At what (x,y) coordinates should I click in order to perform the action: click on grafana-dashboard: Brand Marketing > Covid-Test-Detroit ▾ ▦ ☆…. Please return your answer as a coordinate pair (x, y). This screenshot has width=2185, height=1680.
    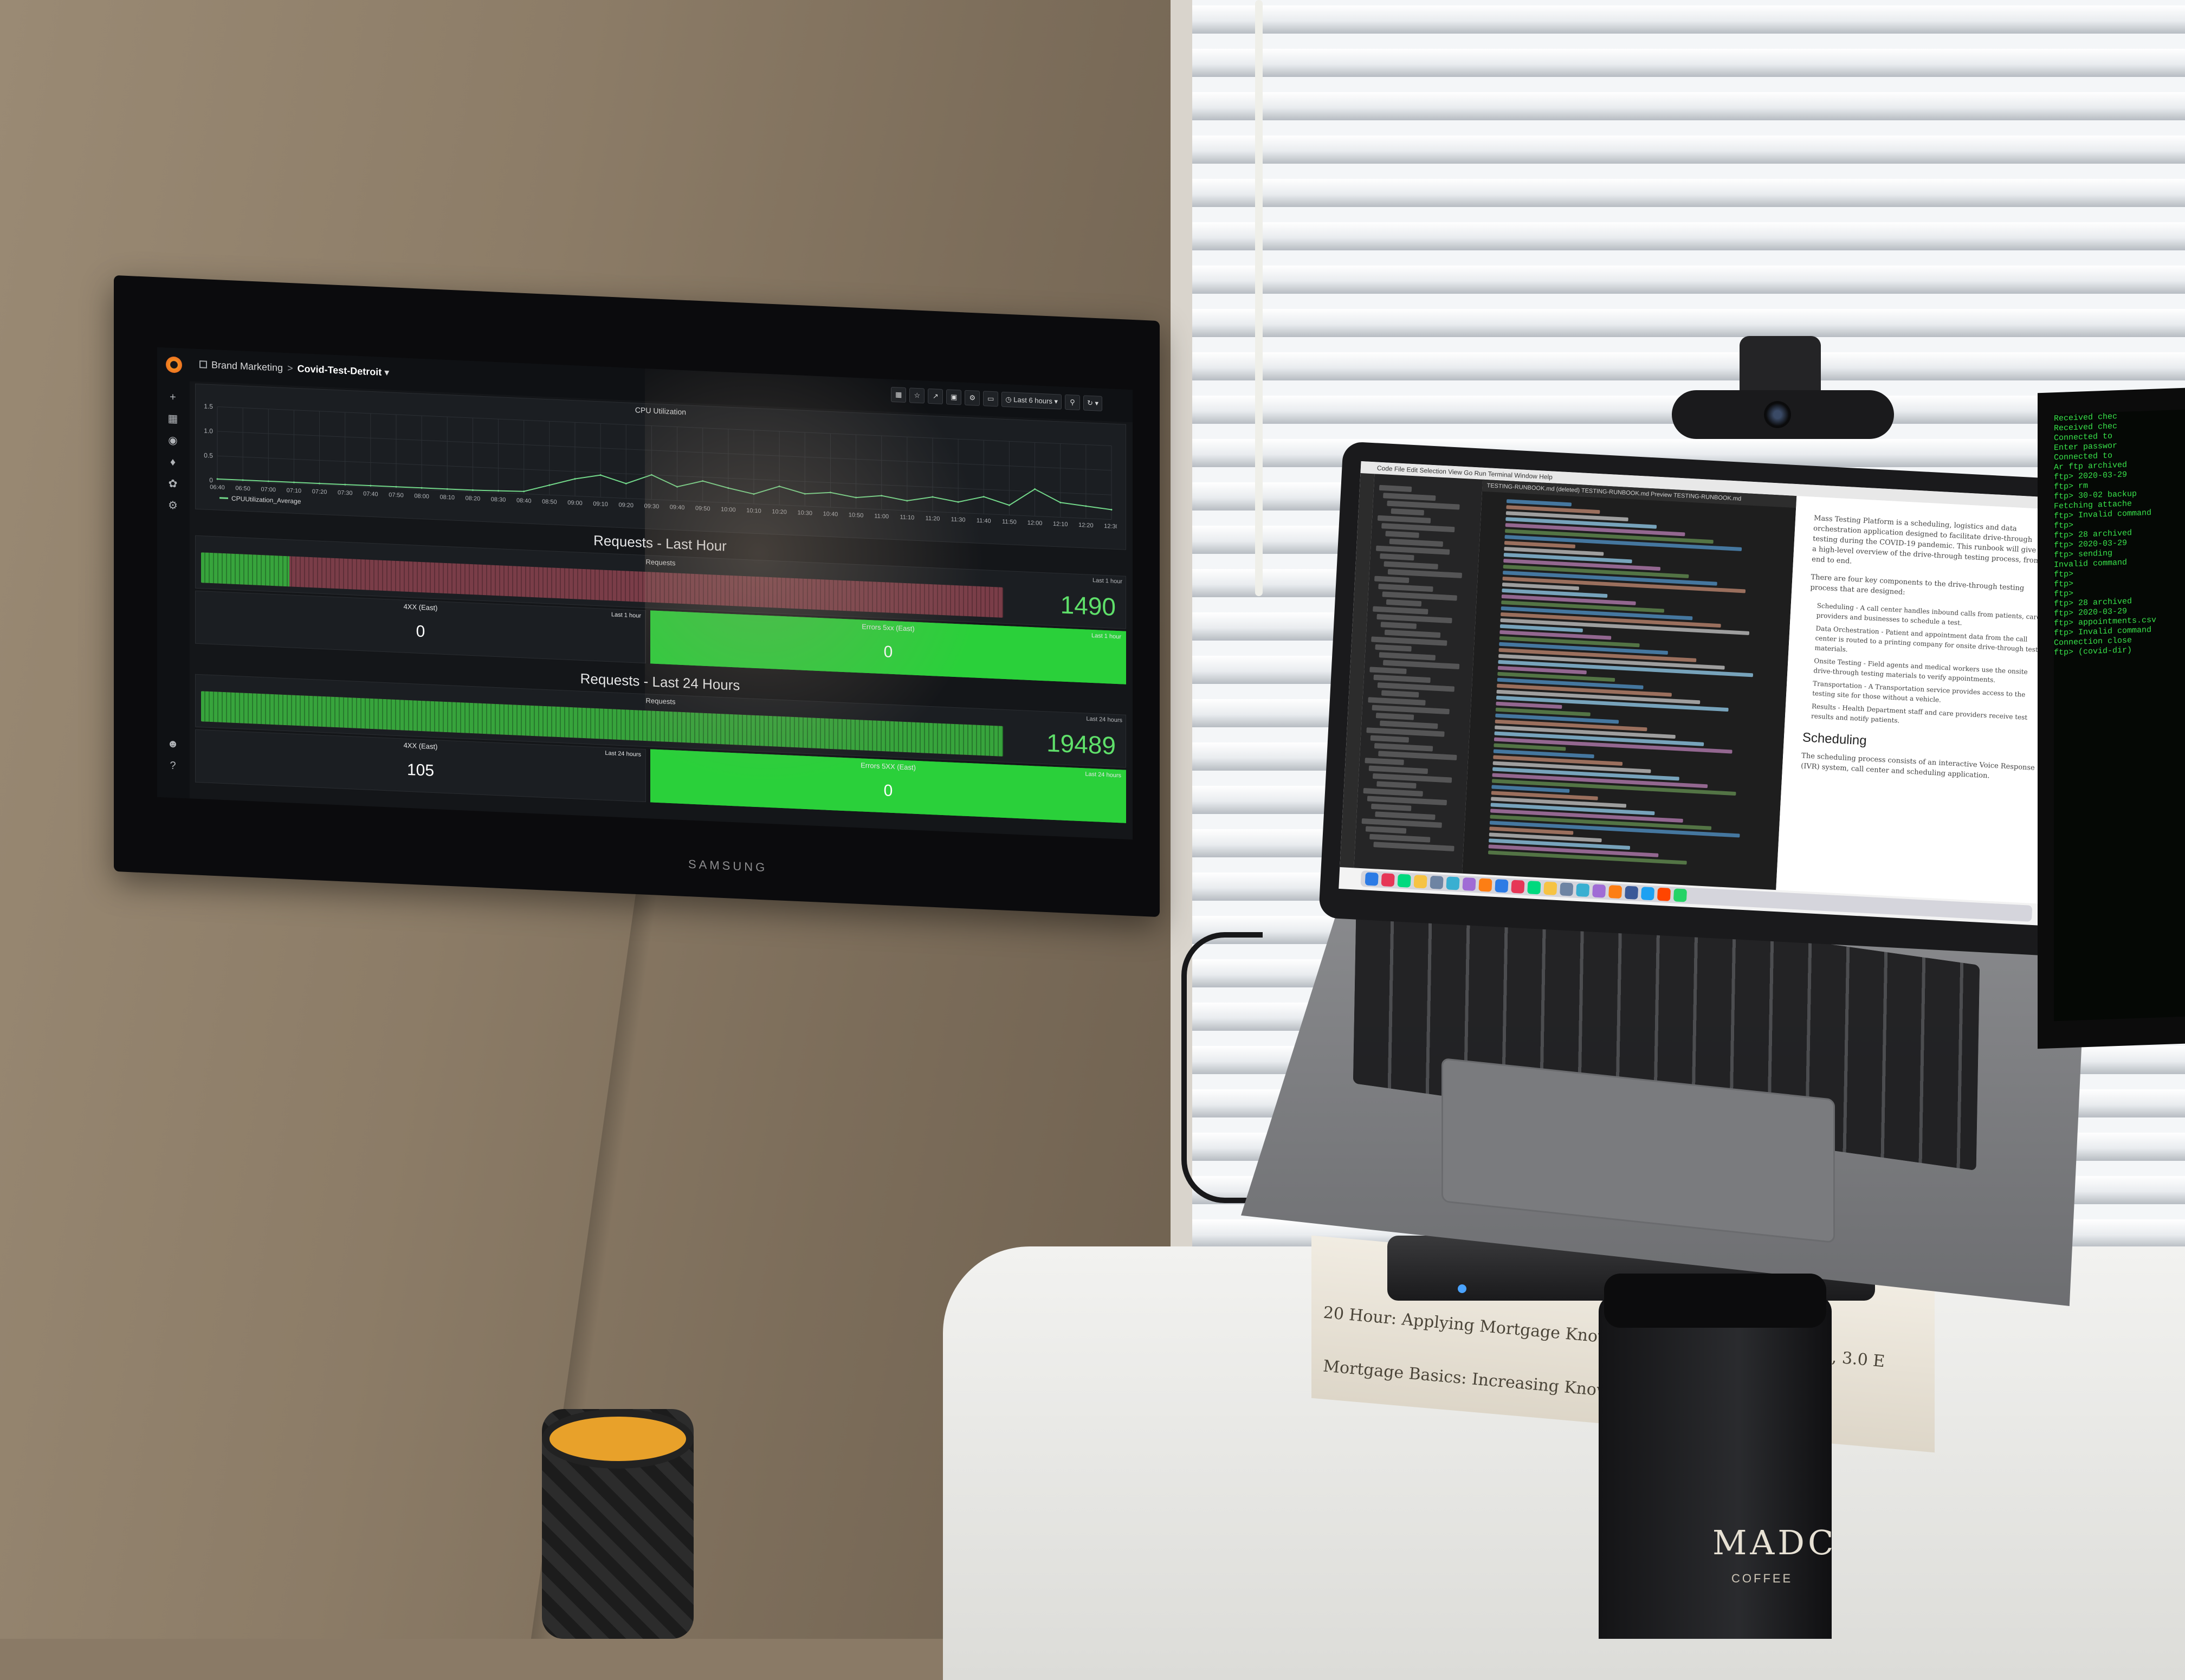
    Looking at the image, I should click on (645, 594).